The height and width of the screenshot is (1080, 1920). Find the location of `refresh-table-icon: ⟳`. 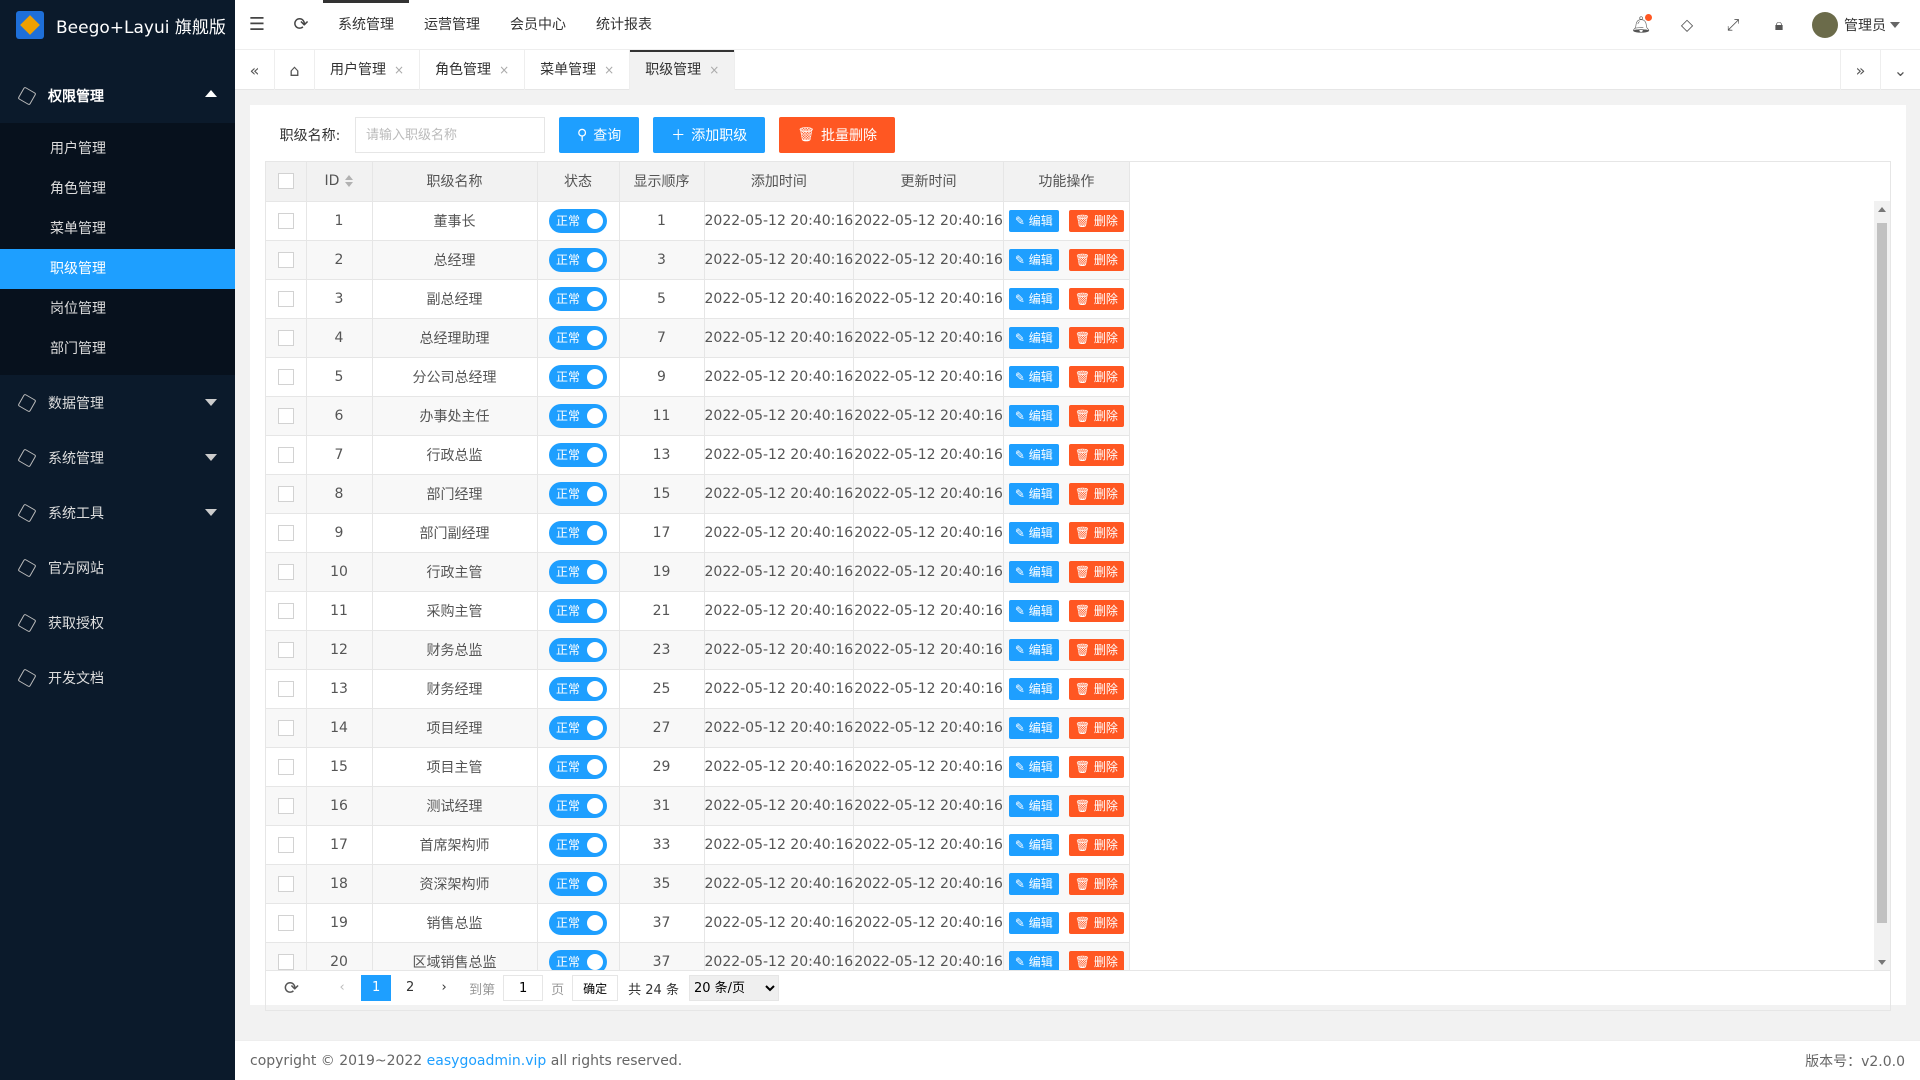

refresh-table-icon: ⟳ is located at coordinates (291, 988).